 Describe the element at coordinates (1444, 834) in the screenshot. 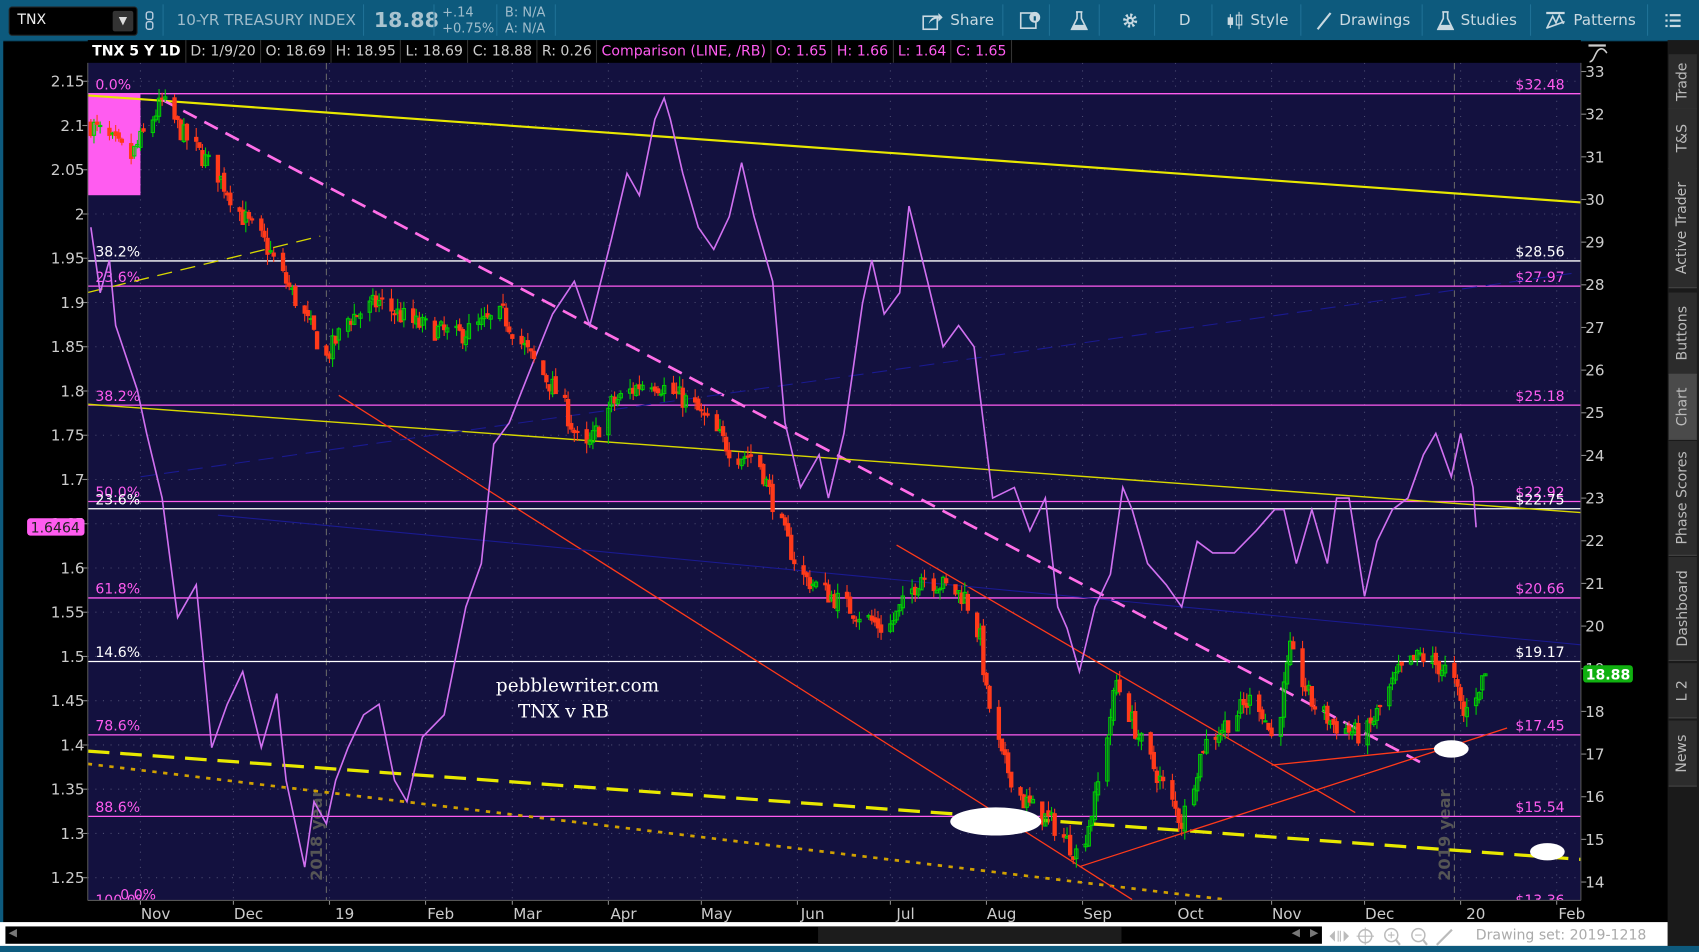

I see `year-marker-label: 2019 year` at that location.